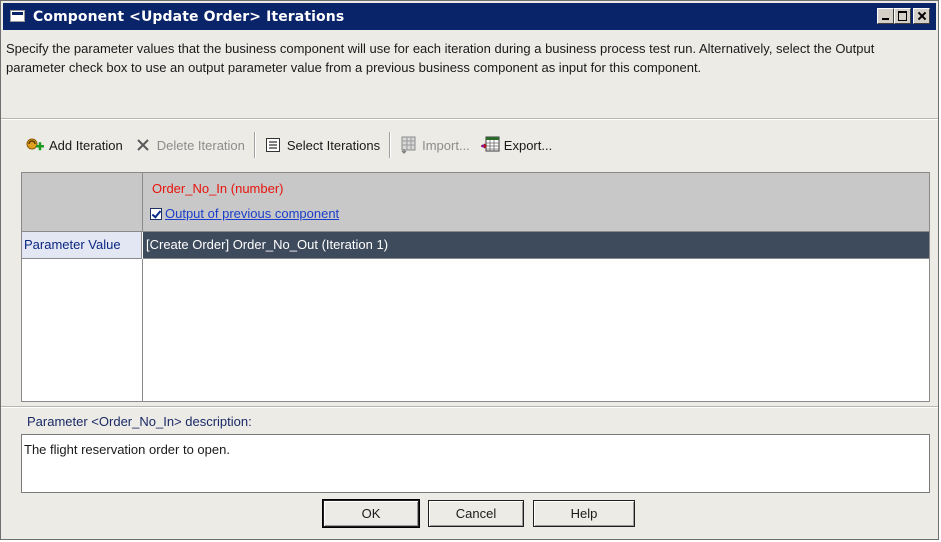 The width and height of the screenshot is (941, 542). I want to click on delete-iteration-button: Delete Iteration, so click(190, 145).